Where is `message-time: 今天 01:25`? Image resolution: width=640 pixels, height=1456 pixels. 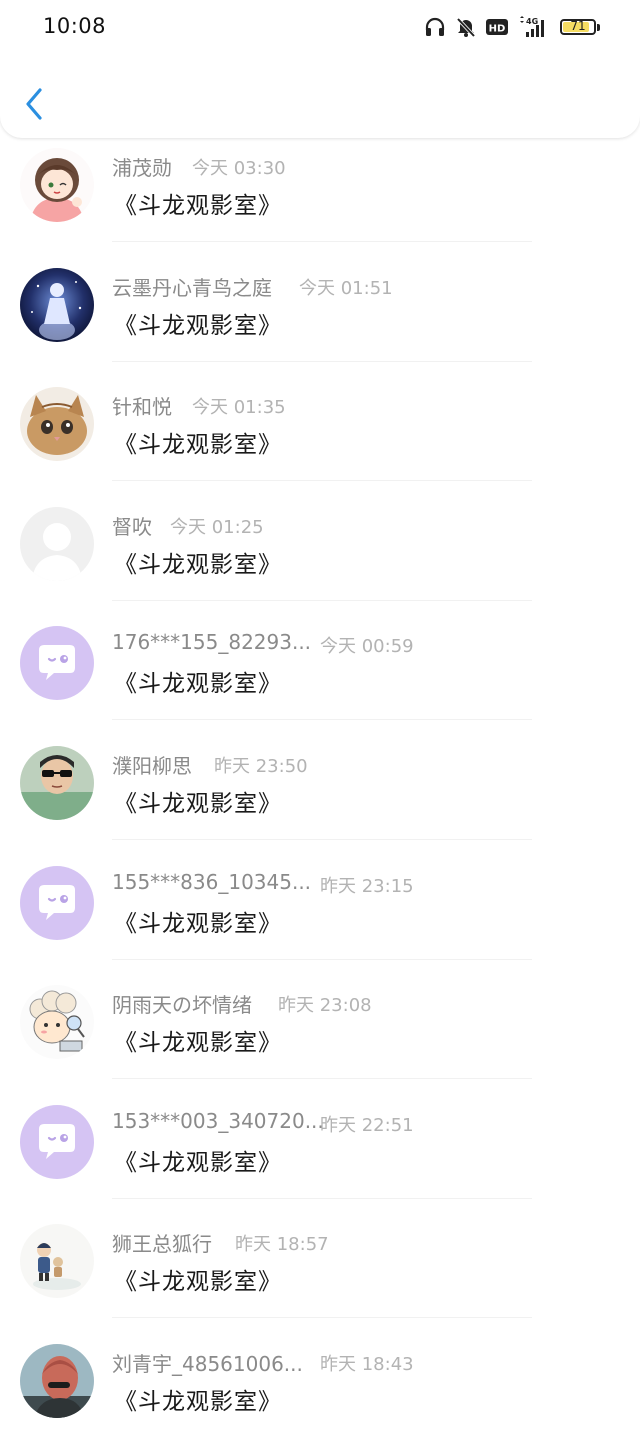 message-time: 今天 01:25 is located at coordinates (217, 527).